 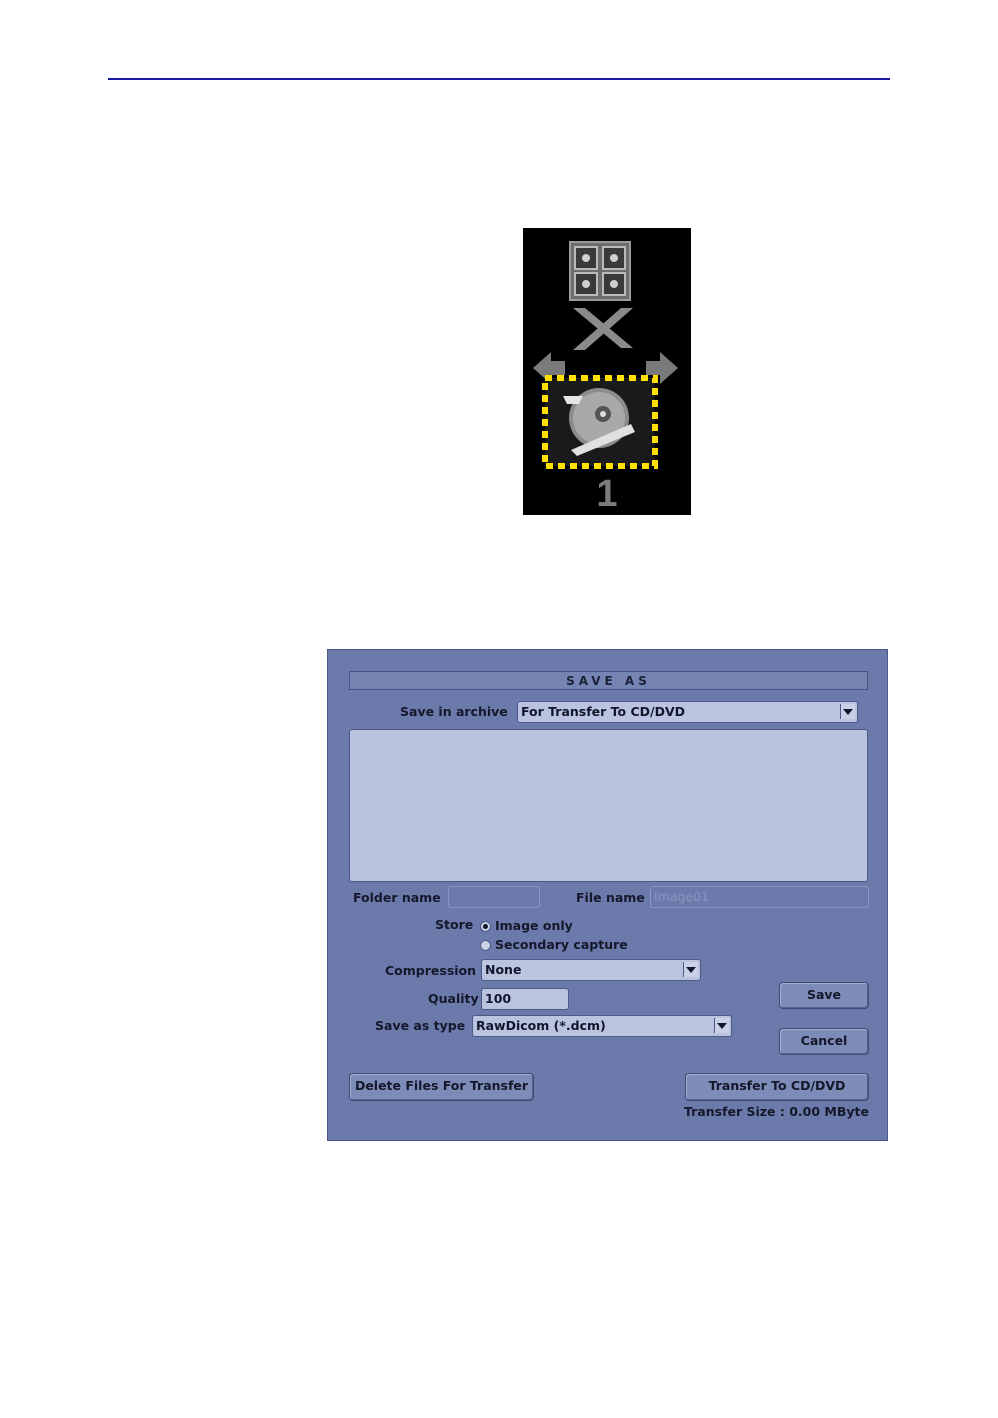 What do you see at coordinates (608, 680) in the screenshot?
I see `dialog-title: SAVE AS` at bounding box center [608, 680].